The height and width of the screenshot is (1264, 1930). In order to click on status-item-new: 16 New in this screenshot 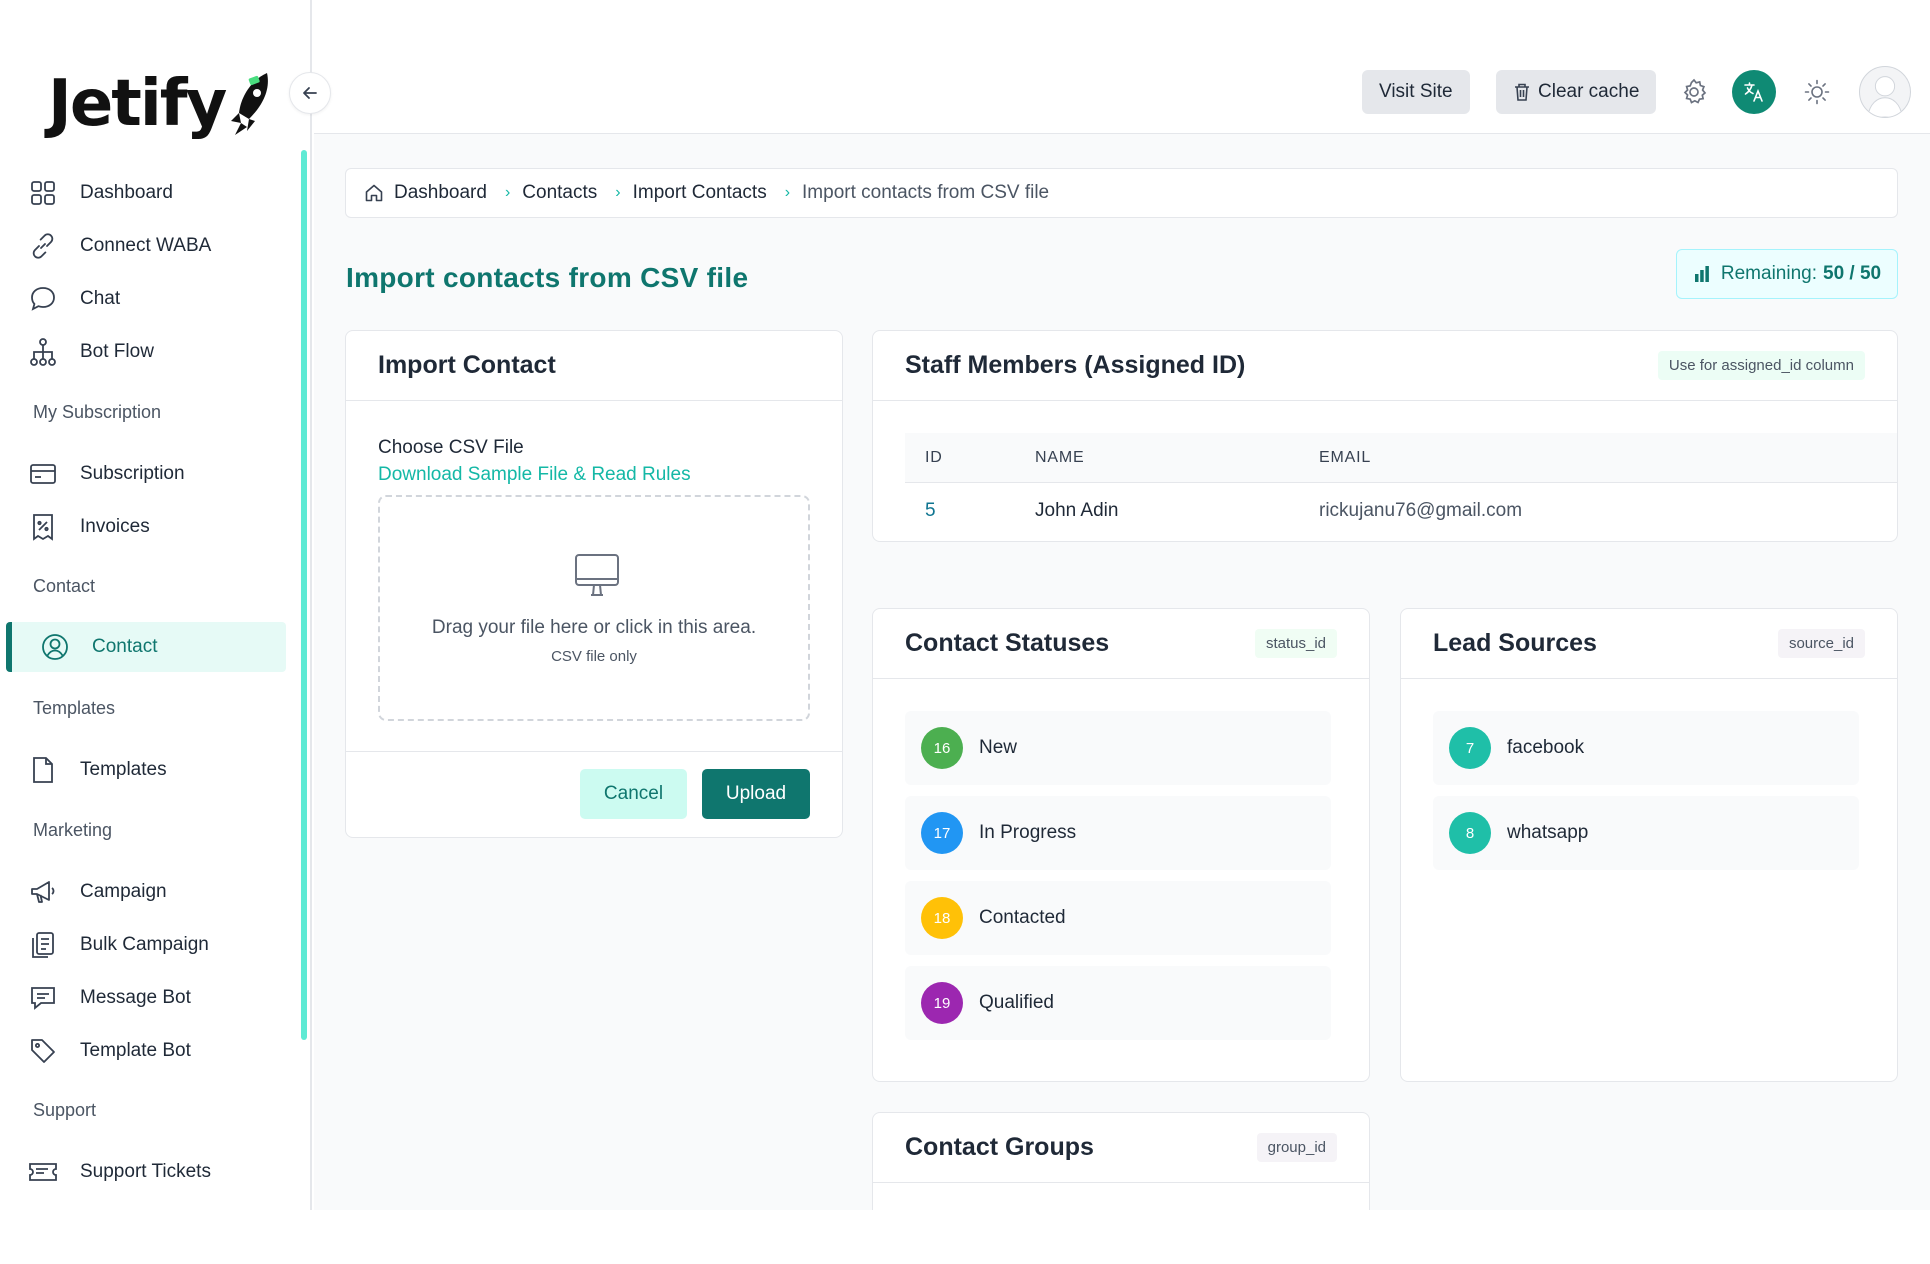, I will do `click(1118, 748)`.